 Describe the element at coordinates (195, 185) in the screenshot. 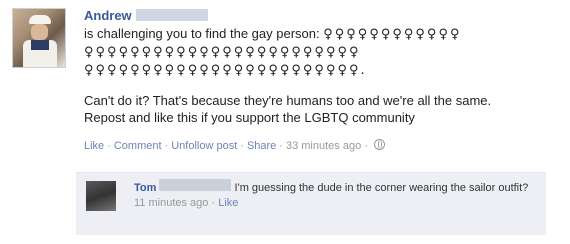

I see `redacted-commenter-surname` at that location.